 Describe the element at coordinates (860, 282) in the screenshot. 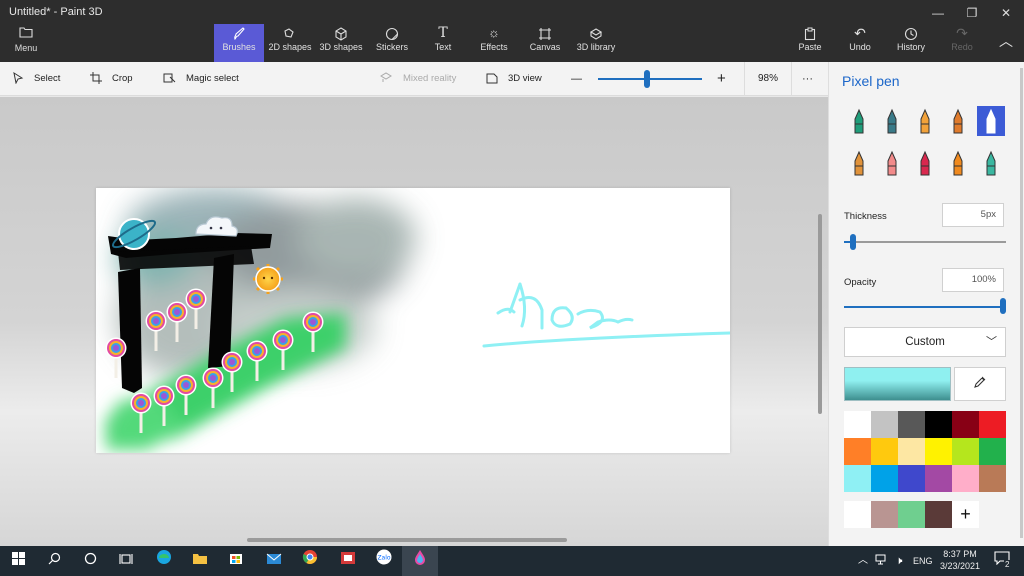

I see `opacity-label: Opacity` at that location.